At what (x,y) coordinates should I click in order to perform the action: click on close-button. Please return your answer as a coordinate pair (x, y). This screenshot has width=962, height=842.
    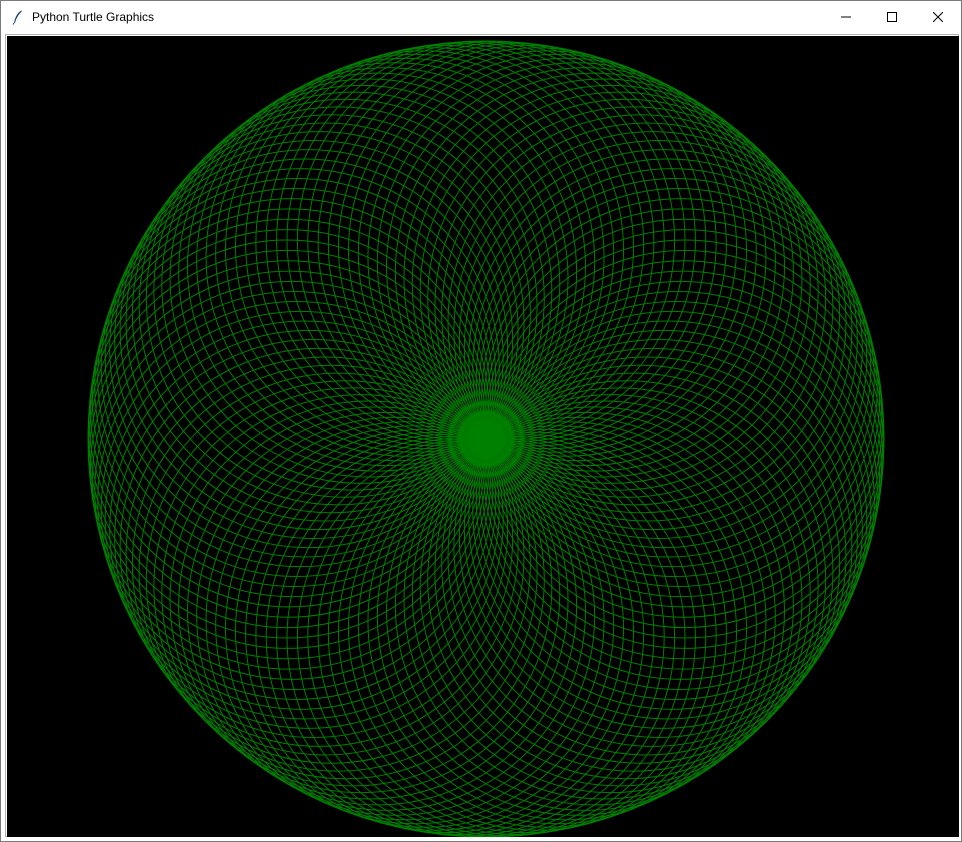
    Looking at the image, I should click on (938, 16).